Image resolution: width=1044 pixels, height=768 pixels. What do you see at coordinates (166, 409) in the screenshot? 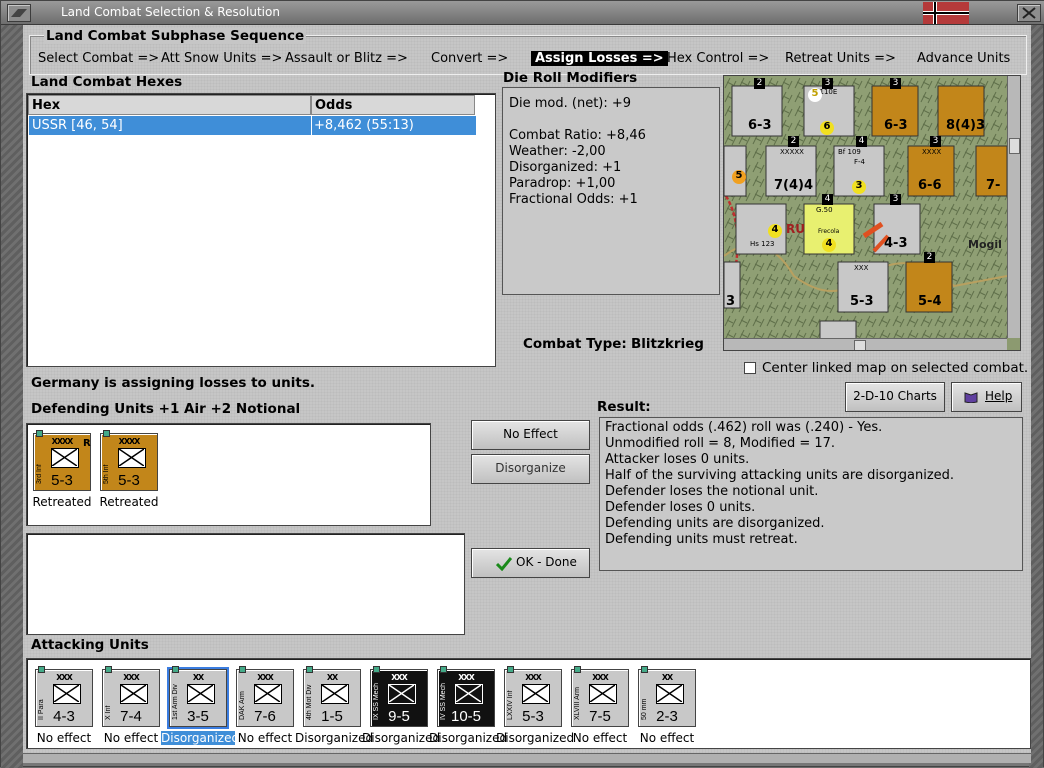
I see `defending-units-title: Defending Units +1 Air +2 Notional` at bounding box center [166, 409].